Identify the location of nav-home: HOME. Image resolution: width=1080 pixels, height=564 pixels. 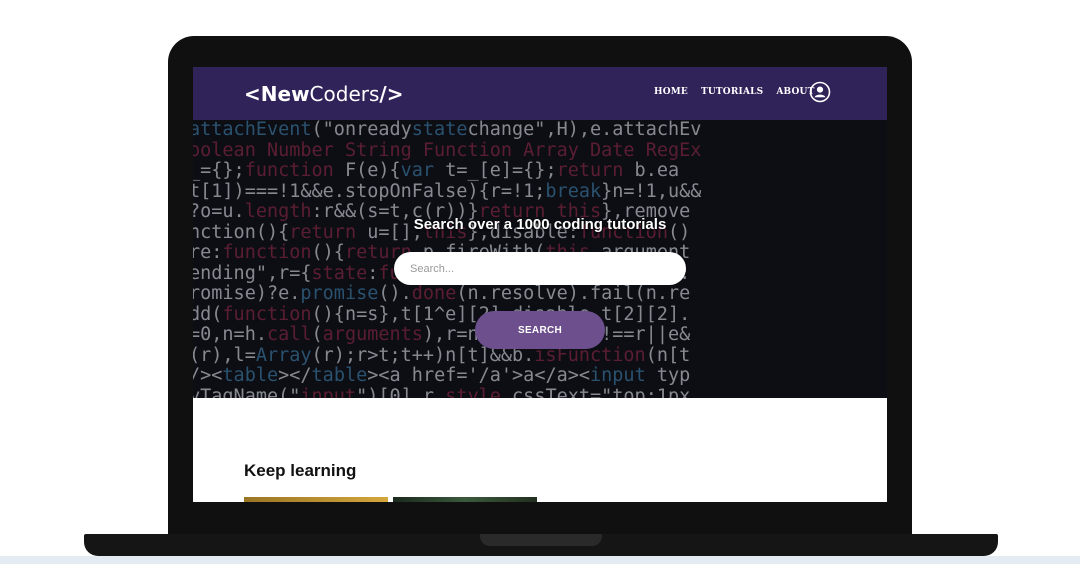
(671, 92).